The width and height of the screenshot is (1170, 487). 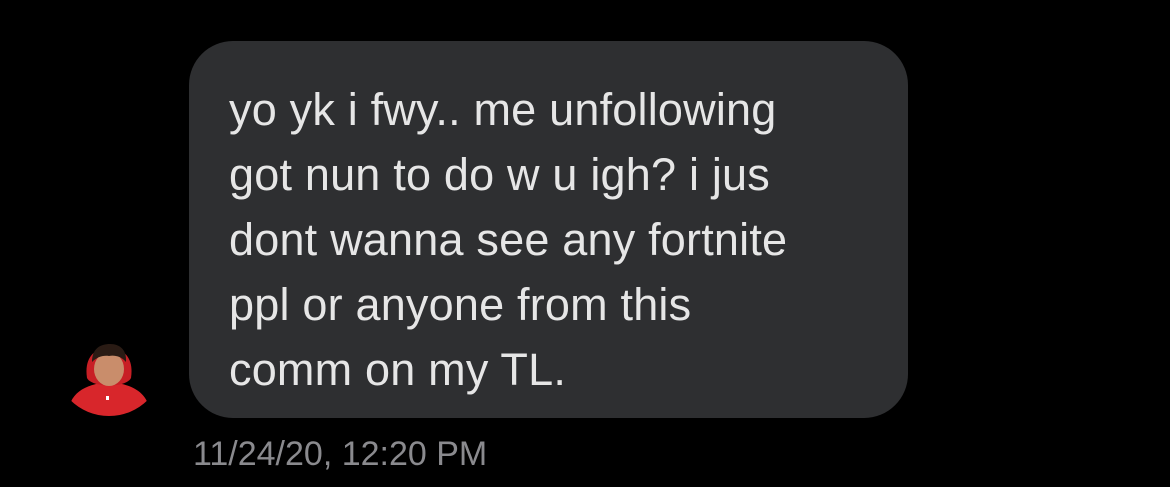 What do you see at coordinates (503, 109) in the screenshot?
I see `message-text-line: yo yk i fwy.. me unfollowing` at bounding box center [503, 109].